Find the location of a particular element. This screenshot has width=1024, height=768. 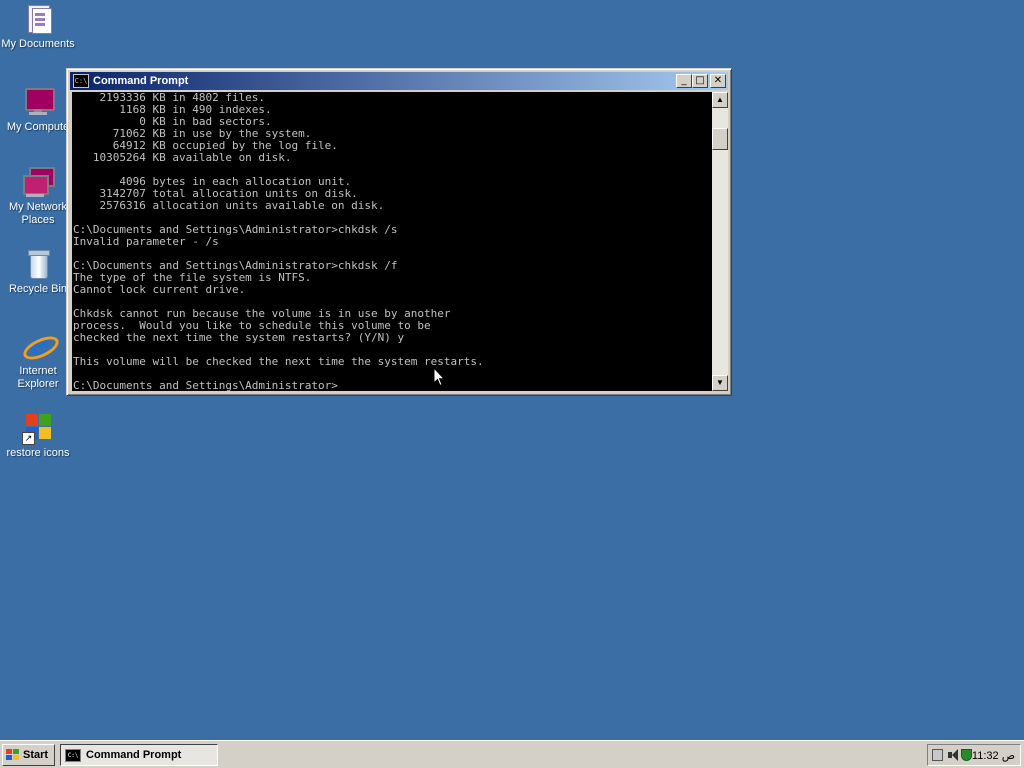

start-label: Start is located at coordinates (36, 755).